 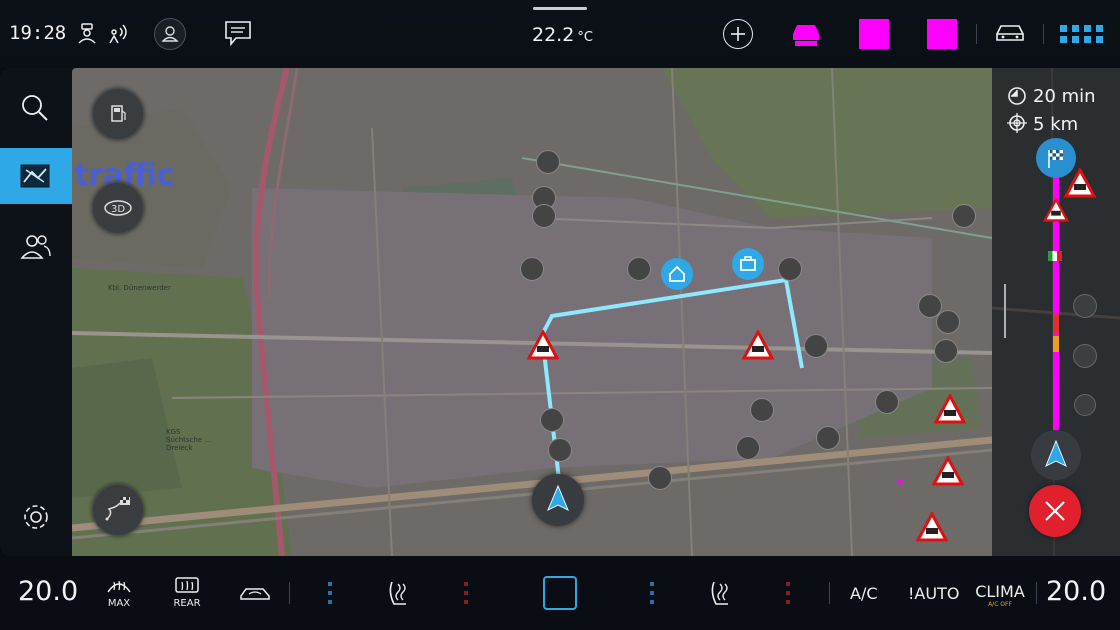 What do you see at coordinates (816, 346) in the screenshot?
I see `zoo-icon` at bounding box center [816, 346].